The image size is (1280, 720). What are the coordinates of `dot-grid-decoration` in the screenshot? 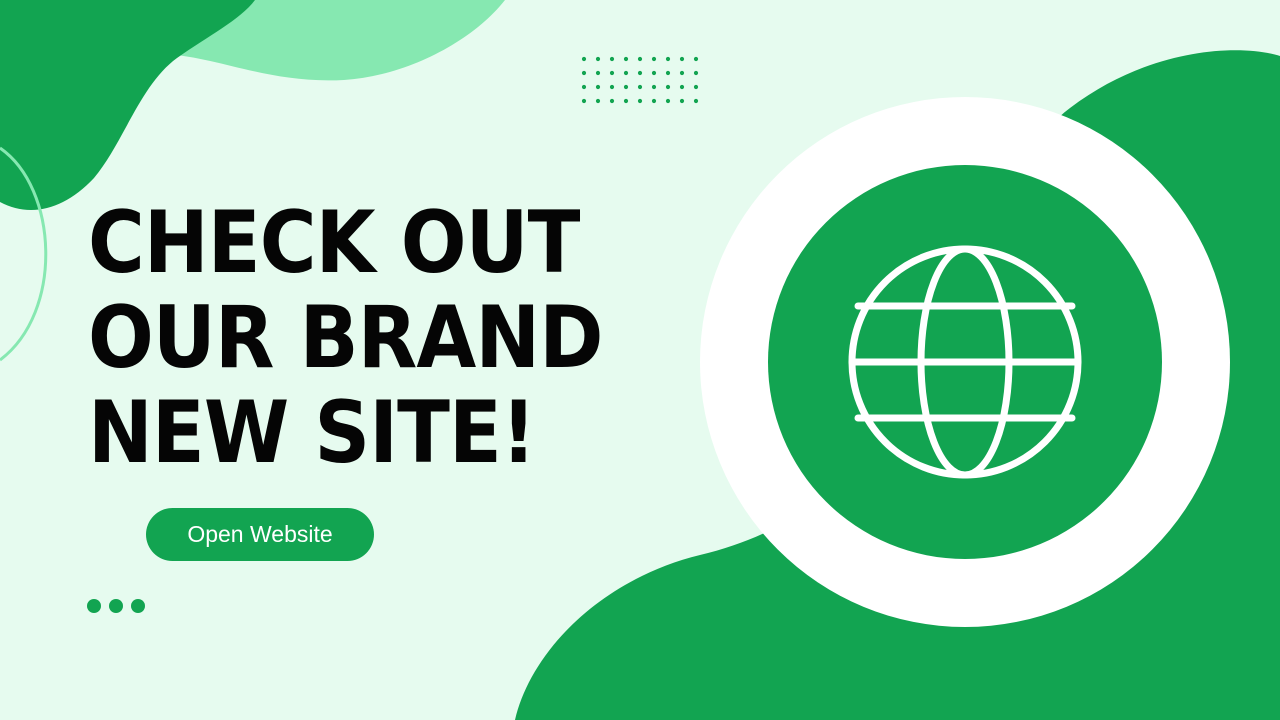 It's located at (640, 80).